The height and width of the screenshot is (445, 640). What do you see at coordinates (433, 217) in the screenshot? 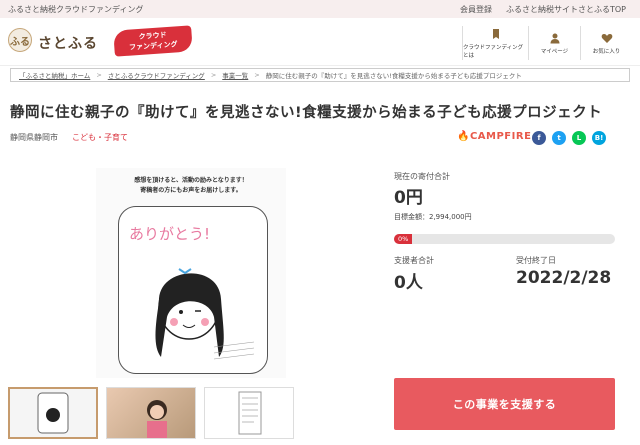
I see `goal-amount: 目標金額：2,994,000円` at bounding box center [433, 217].